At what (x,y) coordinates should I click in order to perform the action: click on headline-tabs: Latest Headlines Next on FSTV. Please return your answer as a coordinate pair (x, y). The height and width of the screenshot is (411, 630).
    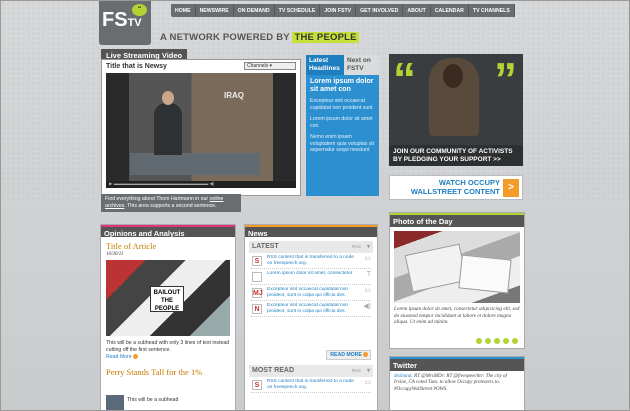
    Looking at the image, I should click on (342, 65).